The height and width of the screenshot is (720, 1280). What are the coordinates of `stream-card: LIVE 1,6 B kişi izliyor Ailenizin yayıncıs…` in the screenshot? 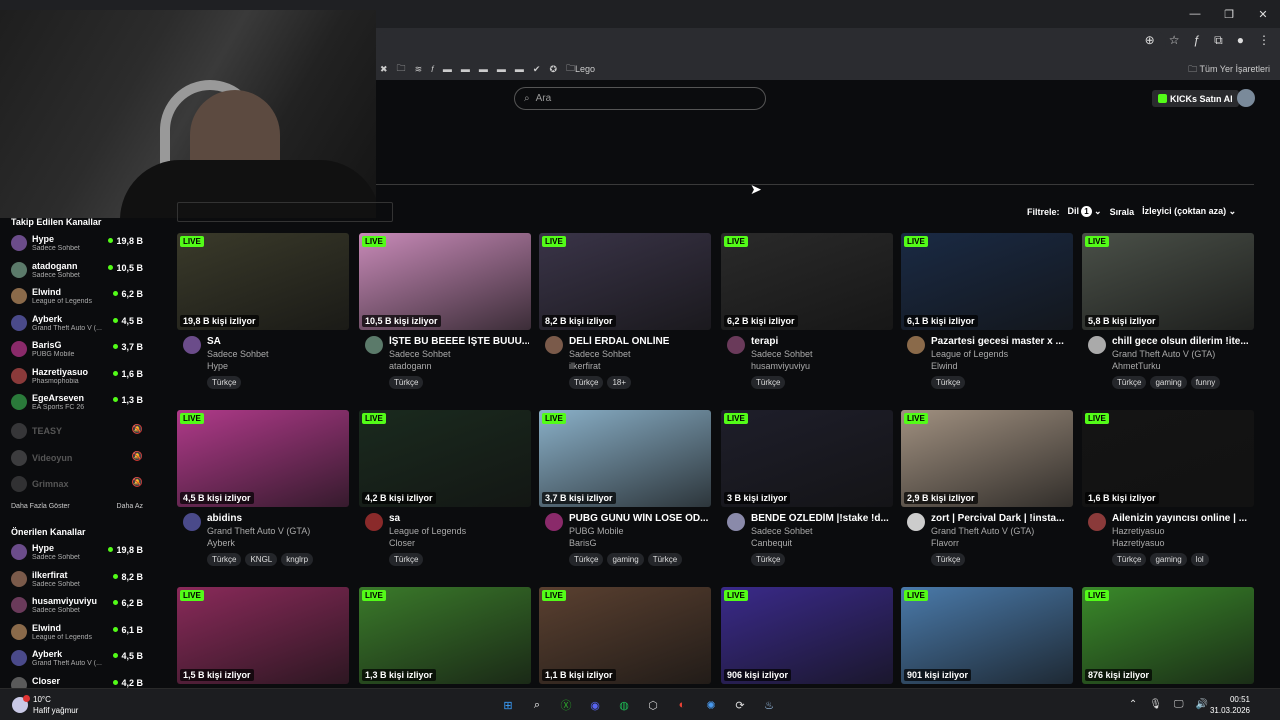 It's located at (1168, 495).